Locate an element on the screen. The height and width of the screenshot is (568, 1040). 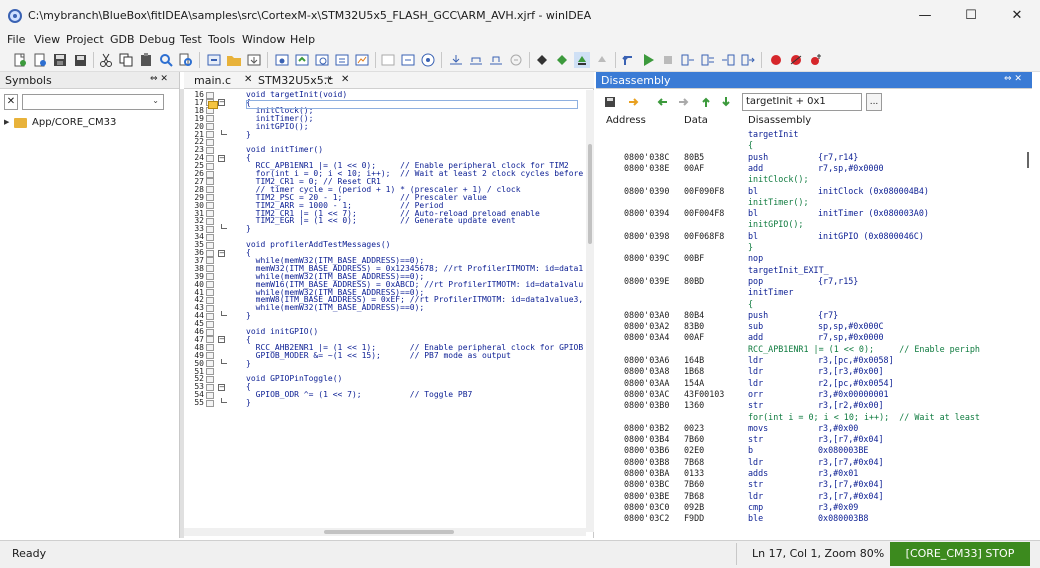
save-all-icon is located at coordinates (80, 60).